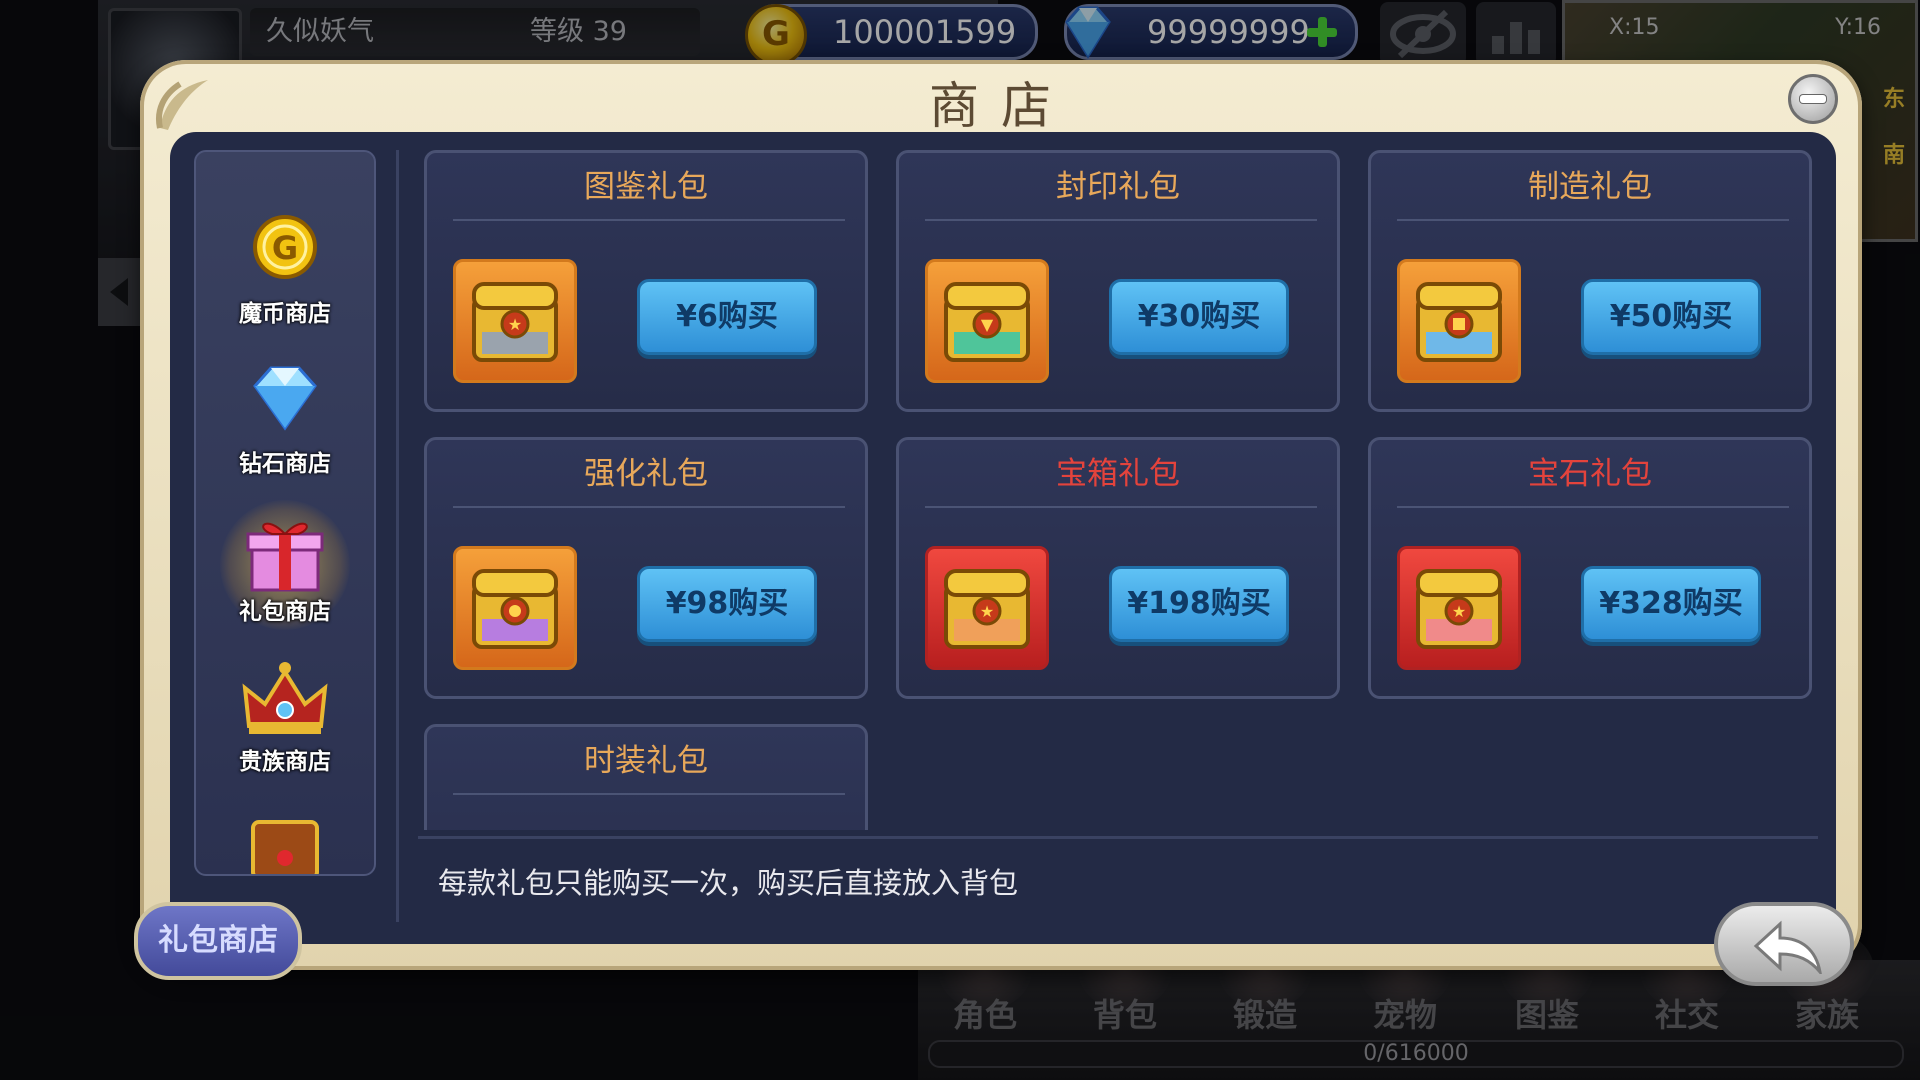 This screenshot has height=1080, width=1920. Describe the element at coordinates (218, 941) in the screenshot. I see `current-shop-tab: 礼包商店` at that location.